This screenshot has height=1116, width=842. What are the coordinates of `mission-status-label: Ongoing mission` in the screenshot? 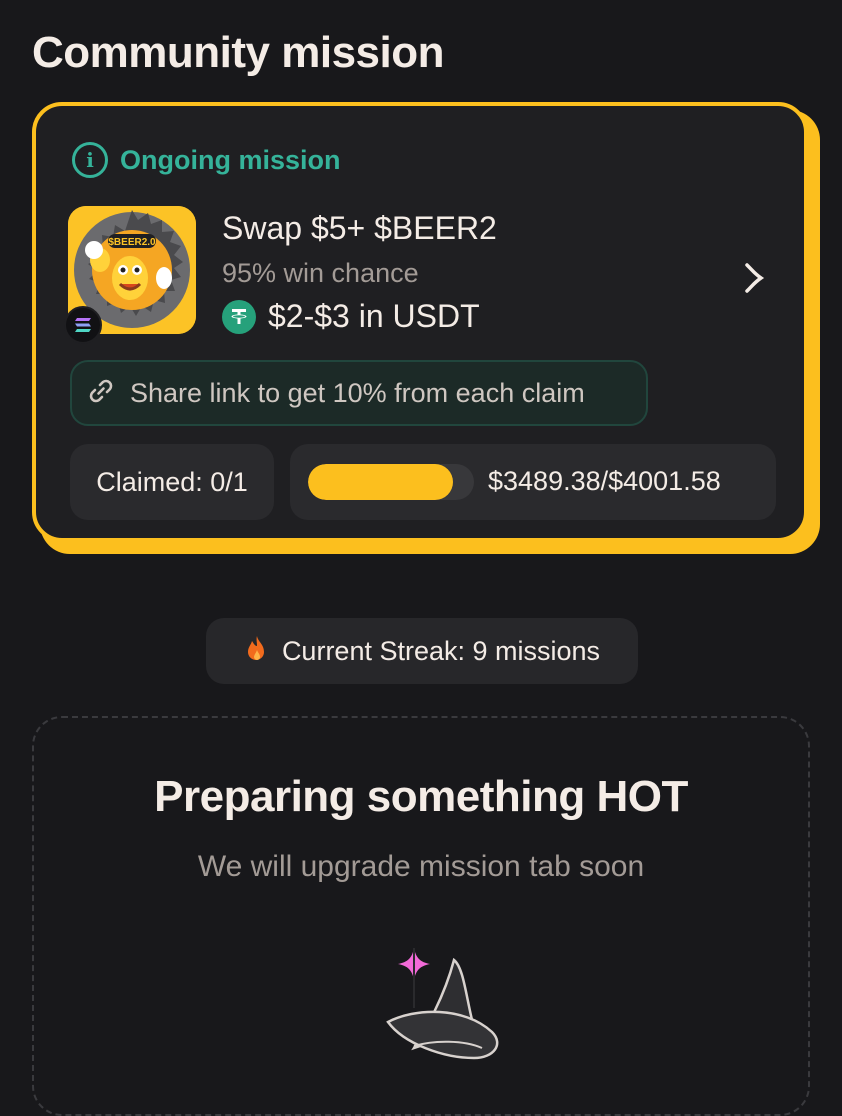 It's located at (230, 159).